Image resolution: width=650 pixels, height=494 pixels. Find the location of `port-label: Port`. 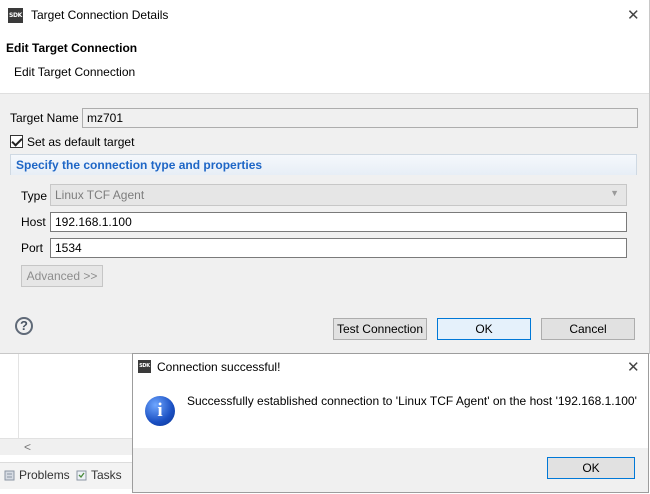

port-label: Port is located at coordinates (32, 248).